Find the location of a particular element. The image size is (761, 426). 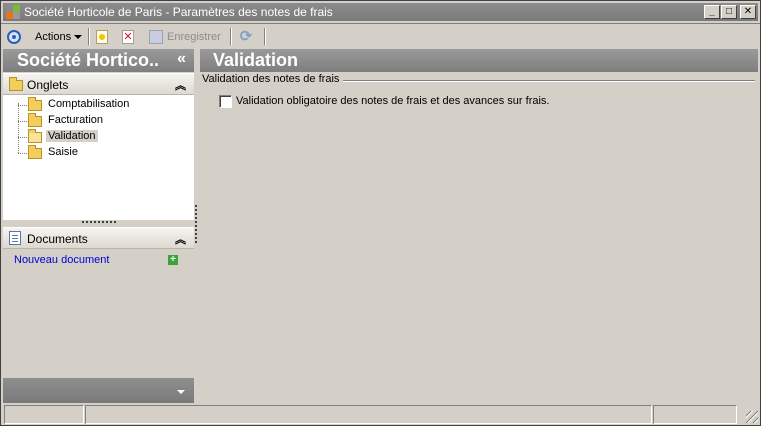

delete-button: ✕ is located at coordinates (128, 36).